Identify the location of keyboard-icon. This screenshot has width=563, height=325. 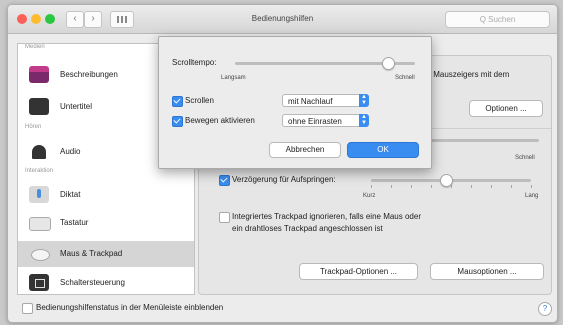
(40, 224).